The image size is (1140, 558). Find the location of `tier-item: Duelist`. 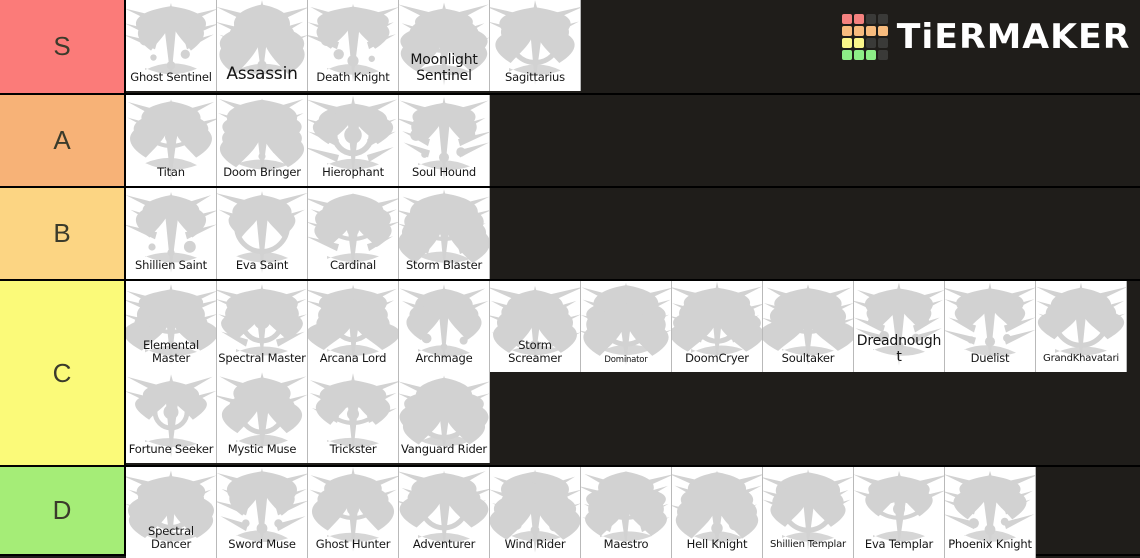

tier-item: Duelist is located at coordinates (990, 326).